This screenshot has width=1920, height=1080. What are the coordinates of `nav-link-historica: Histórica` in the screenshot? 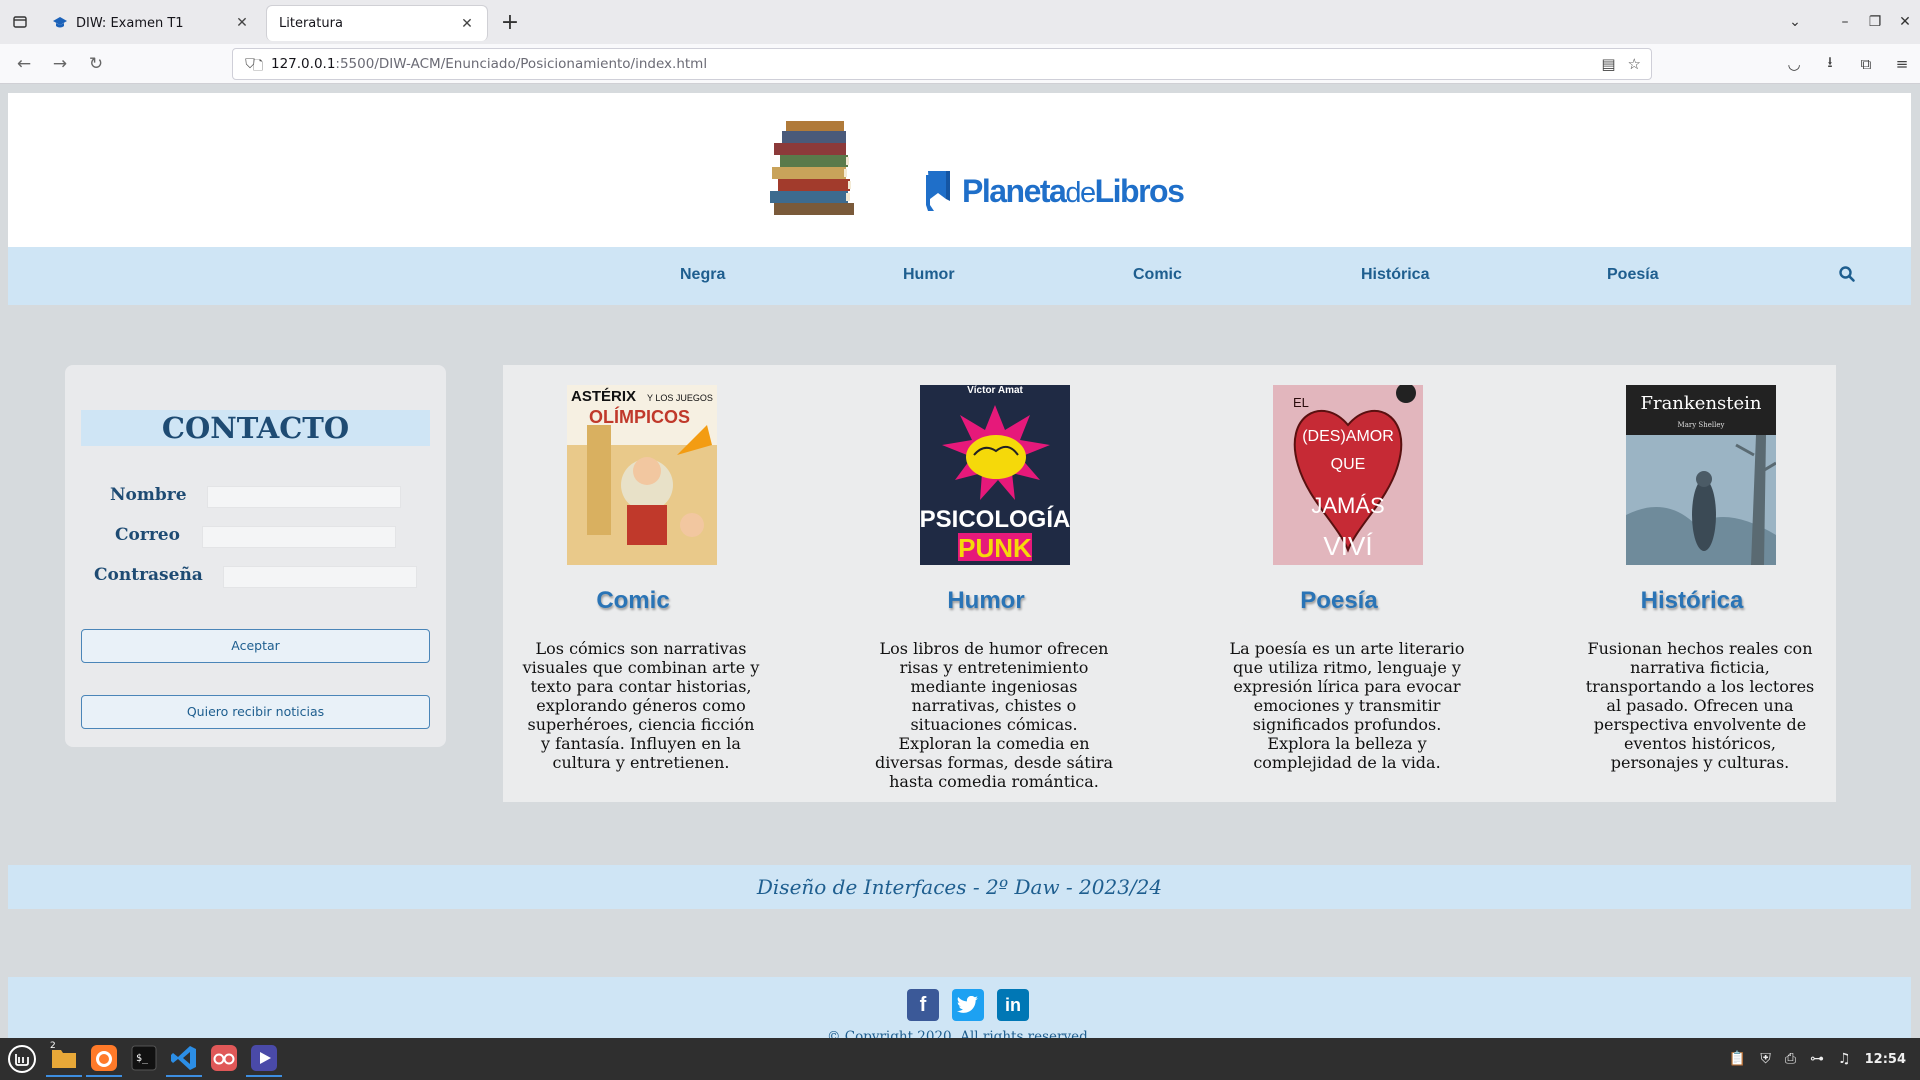 It's located at (1395, 275).